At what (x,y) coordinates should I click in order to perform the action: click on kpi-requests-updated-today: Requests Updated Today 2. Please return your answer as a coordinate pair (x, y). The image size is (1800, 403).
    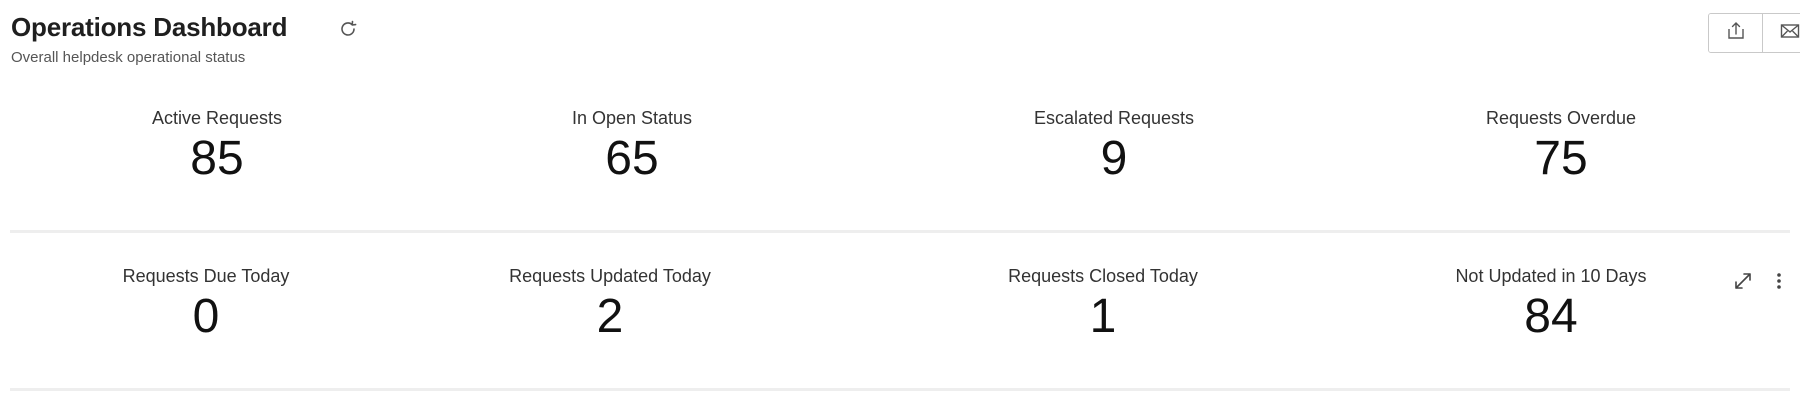
    Looking at the image, I should click on (610, 305).